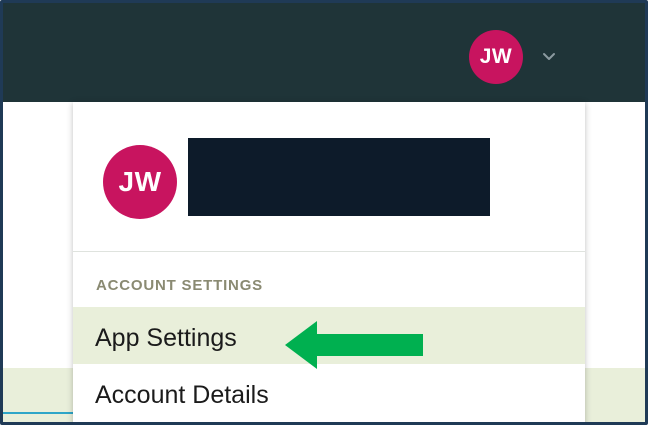  Describe the element at coordinates (549, 56) in the screenshot. I see `chevron-down-icon` at that location.